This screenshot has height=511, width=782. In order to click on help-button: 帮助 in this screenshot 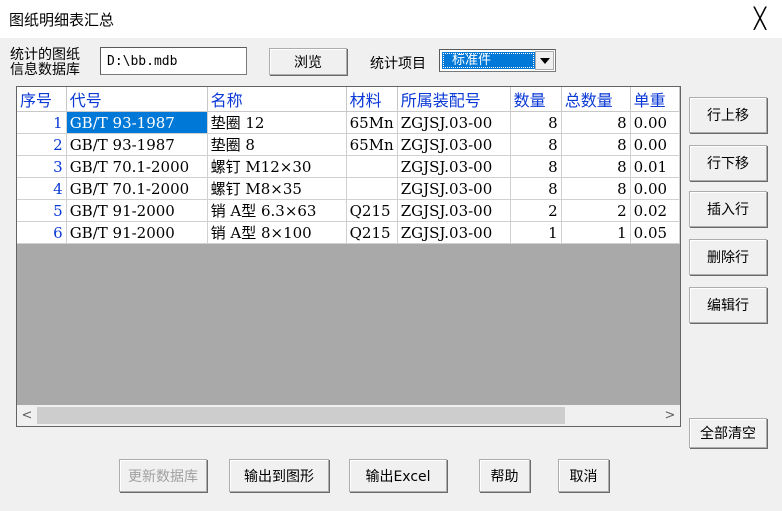, I will do `click(504, 475)`.